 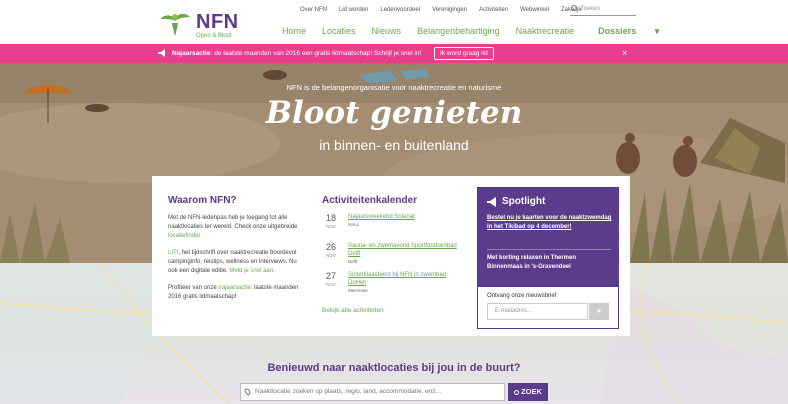 I want to click on search-button-label: ZOEK, so click(x=531, y=391).